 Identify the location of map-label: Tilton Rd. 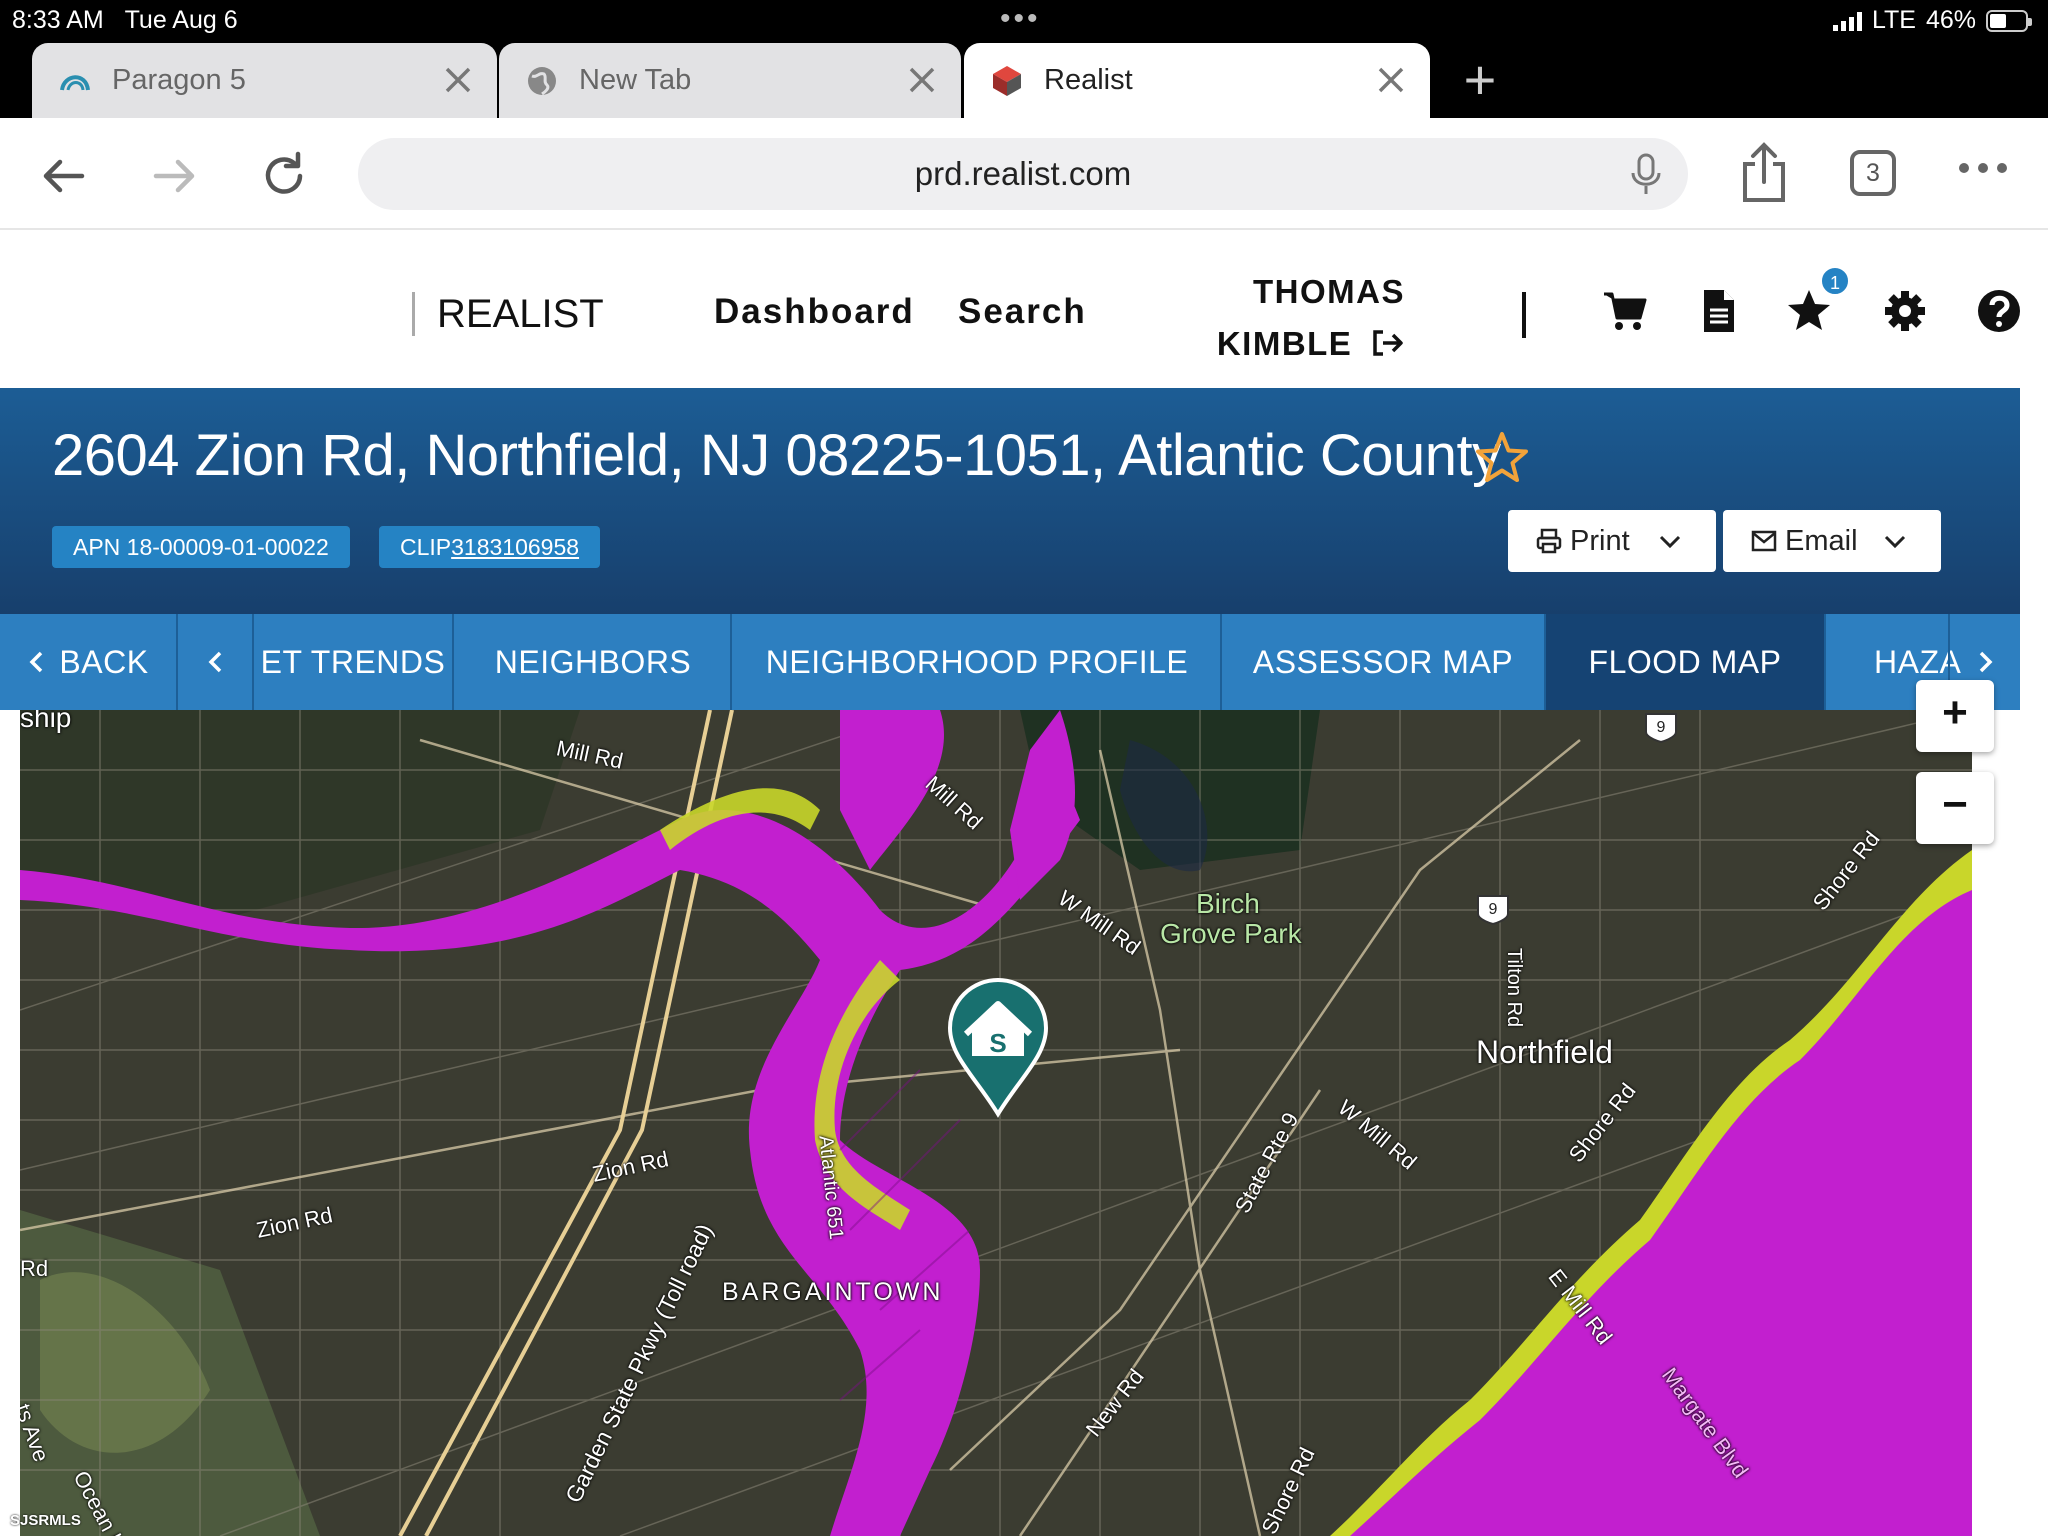
(1514, 987).